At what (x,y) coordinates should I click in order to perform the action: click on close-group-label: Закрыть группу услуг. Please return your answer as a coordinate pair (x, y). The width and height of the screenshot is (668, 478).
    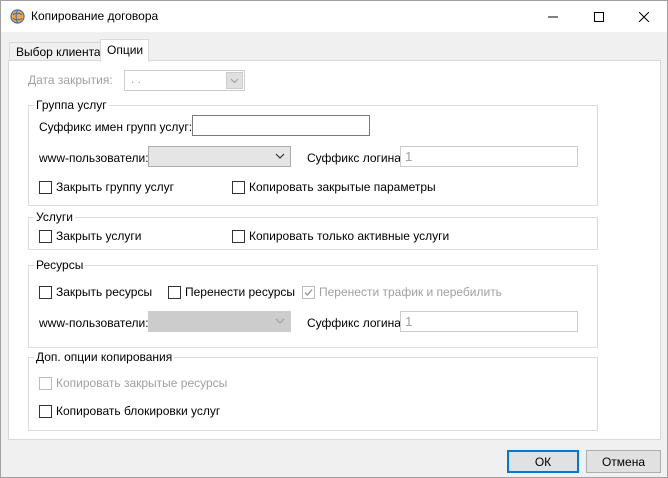
    Looking at the image, I should click on (115, 187).